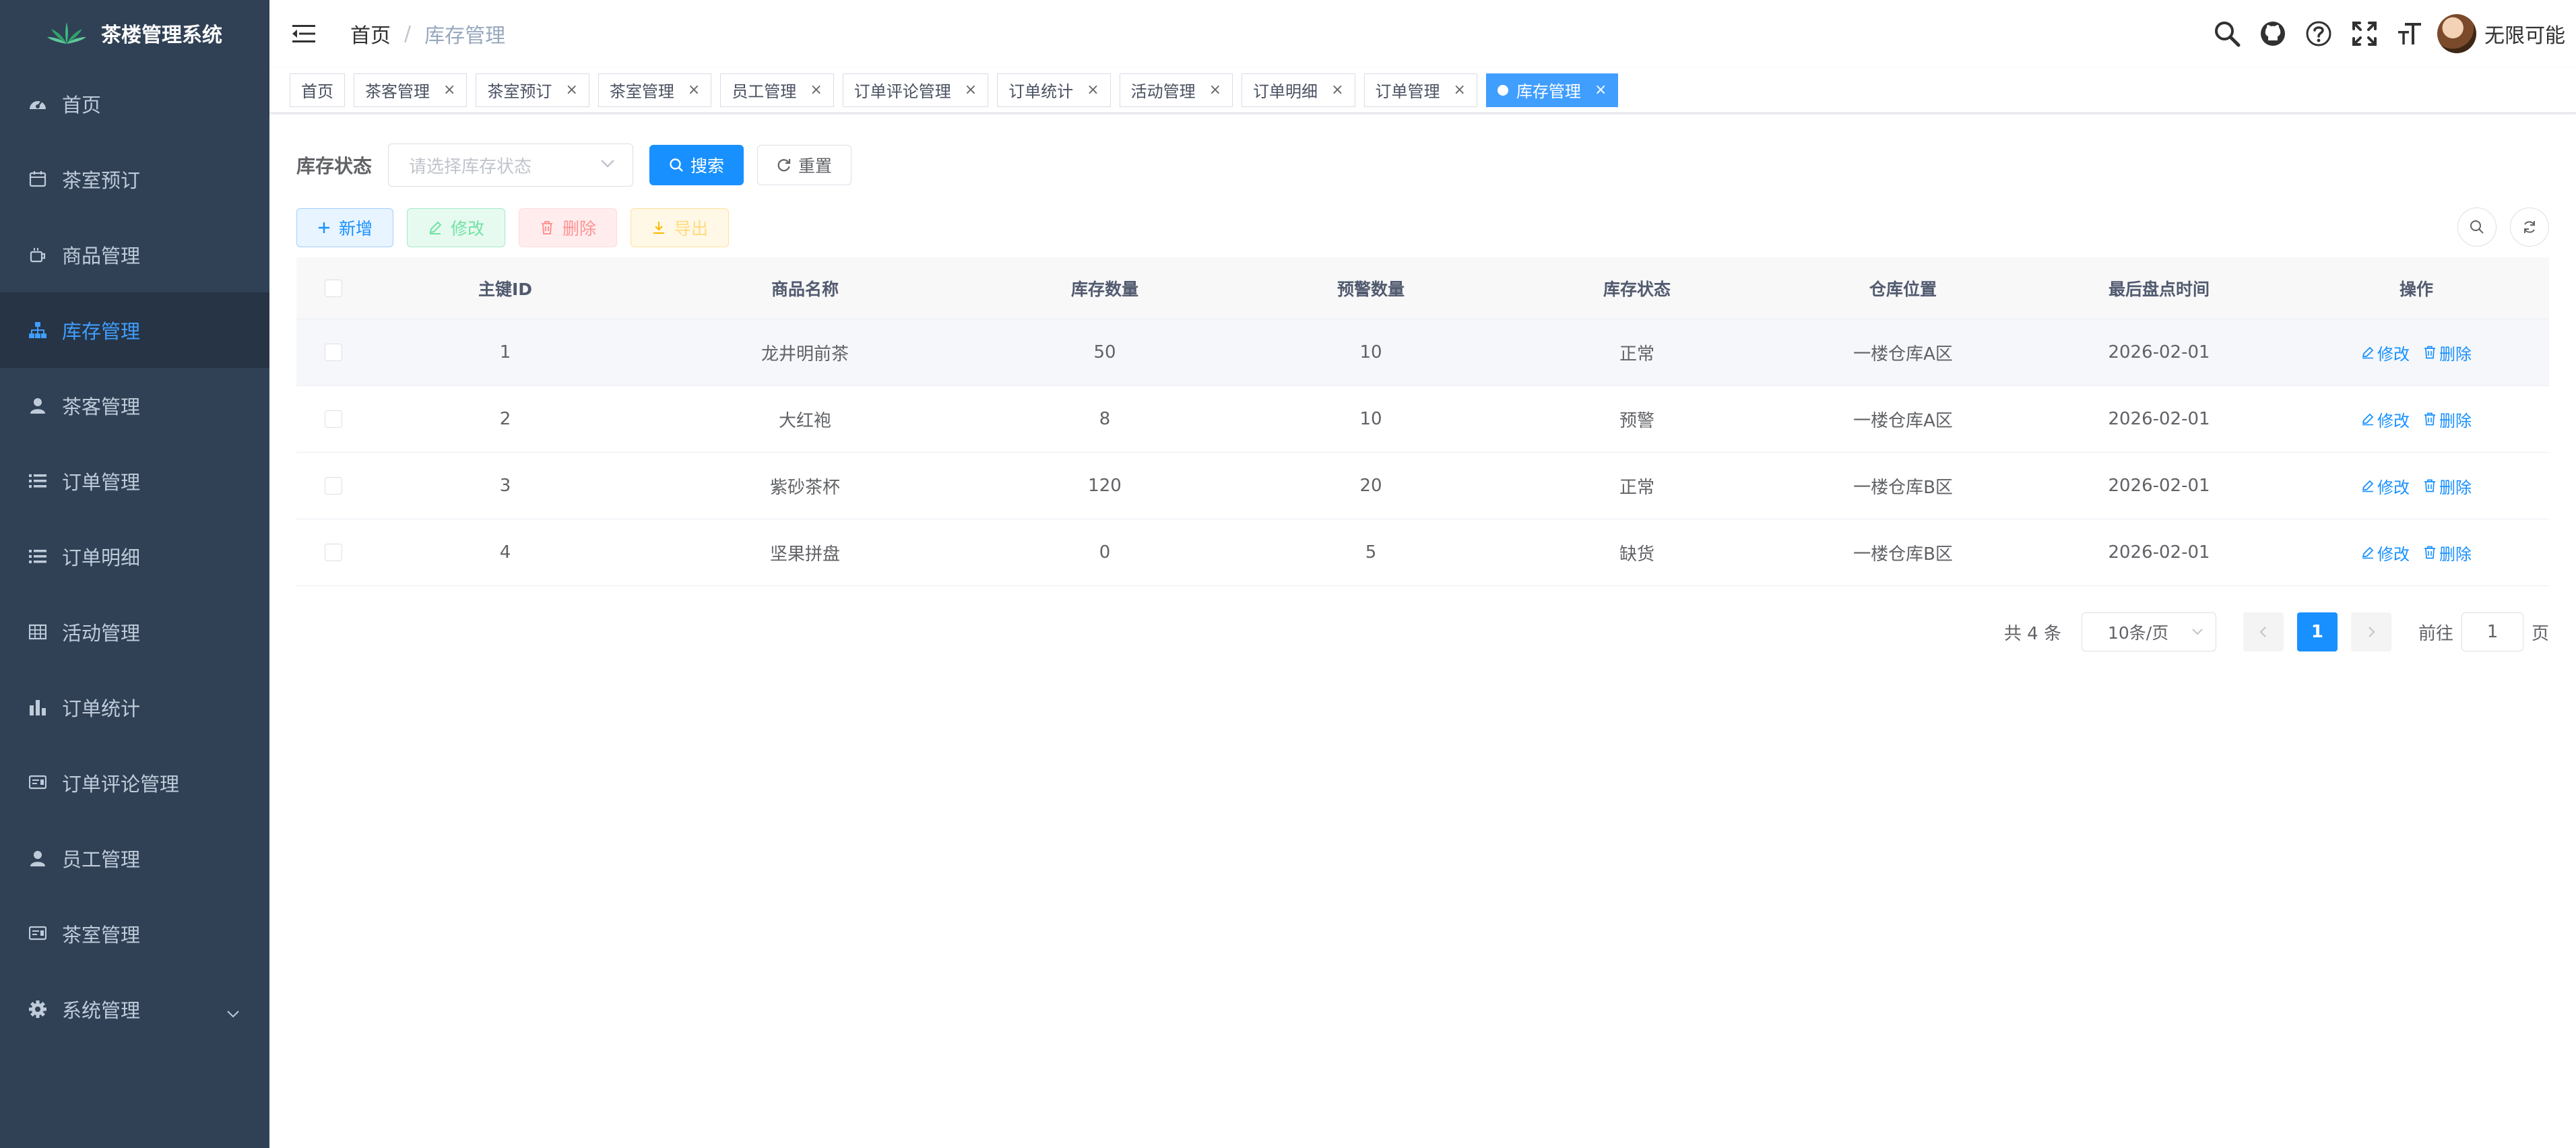 The width and height of the screenshot is (2576, 1148). I want to click on help-icon, so click(2319, 34).